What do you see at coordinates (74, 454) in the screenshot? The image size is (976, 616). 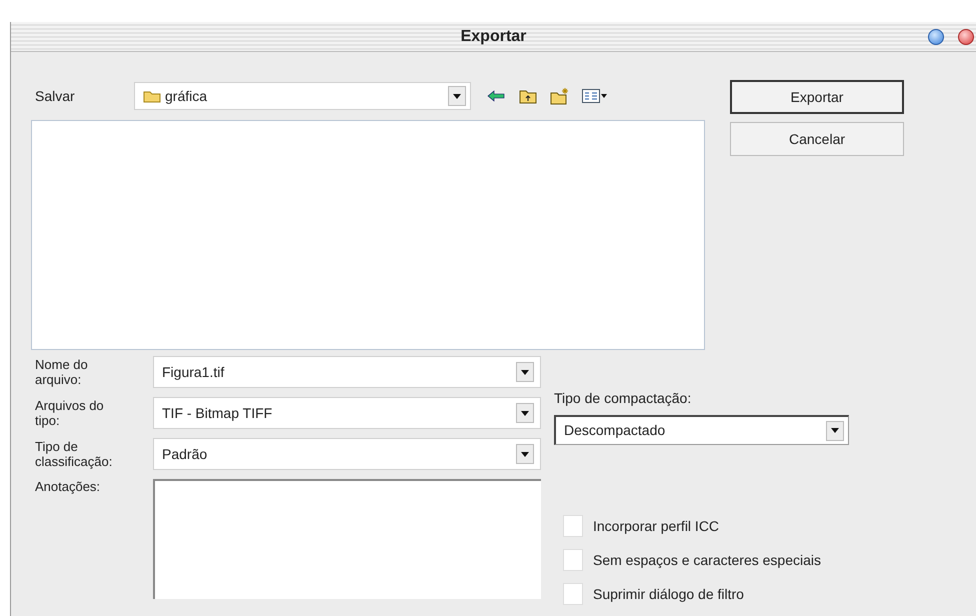 I see `field-label: Tipo de classificação:` at bounding box center [74, 454].